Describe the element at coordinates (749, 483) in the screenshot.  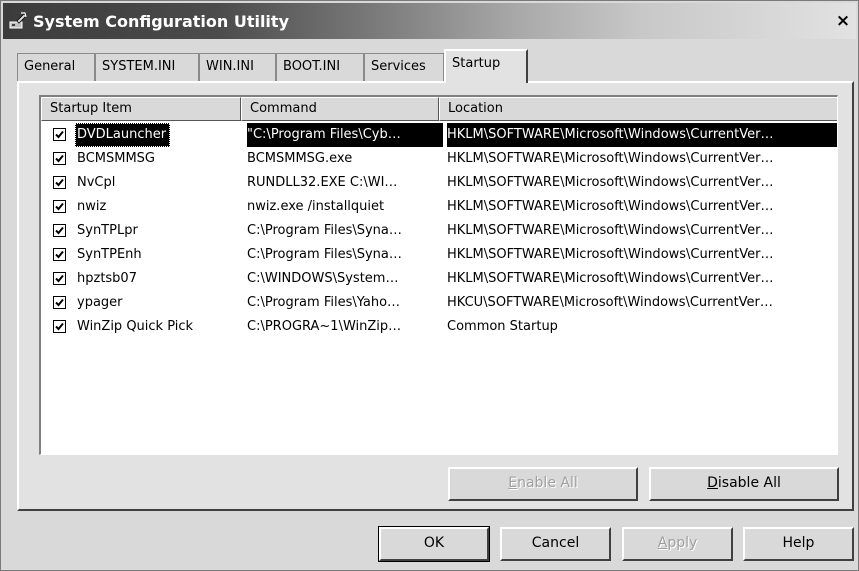
I see `disable-all-label: isable All` at that location.